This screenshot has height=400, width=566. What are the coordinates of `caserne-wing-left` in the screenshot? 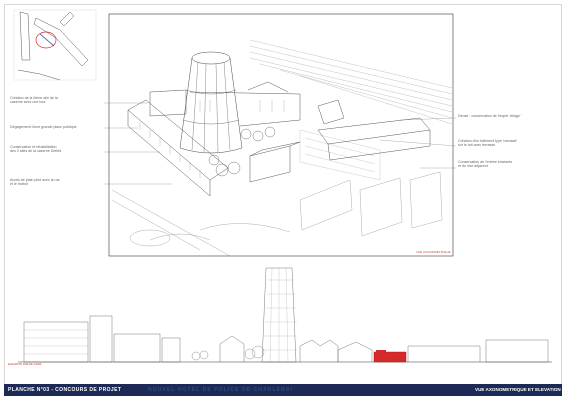 It's located at (214, 139).